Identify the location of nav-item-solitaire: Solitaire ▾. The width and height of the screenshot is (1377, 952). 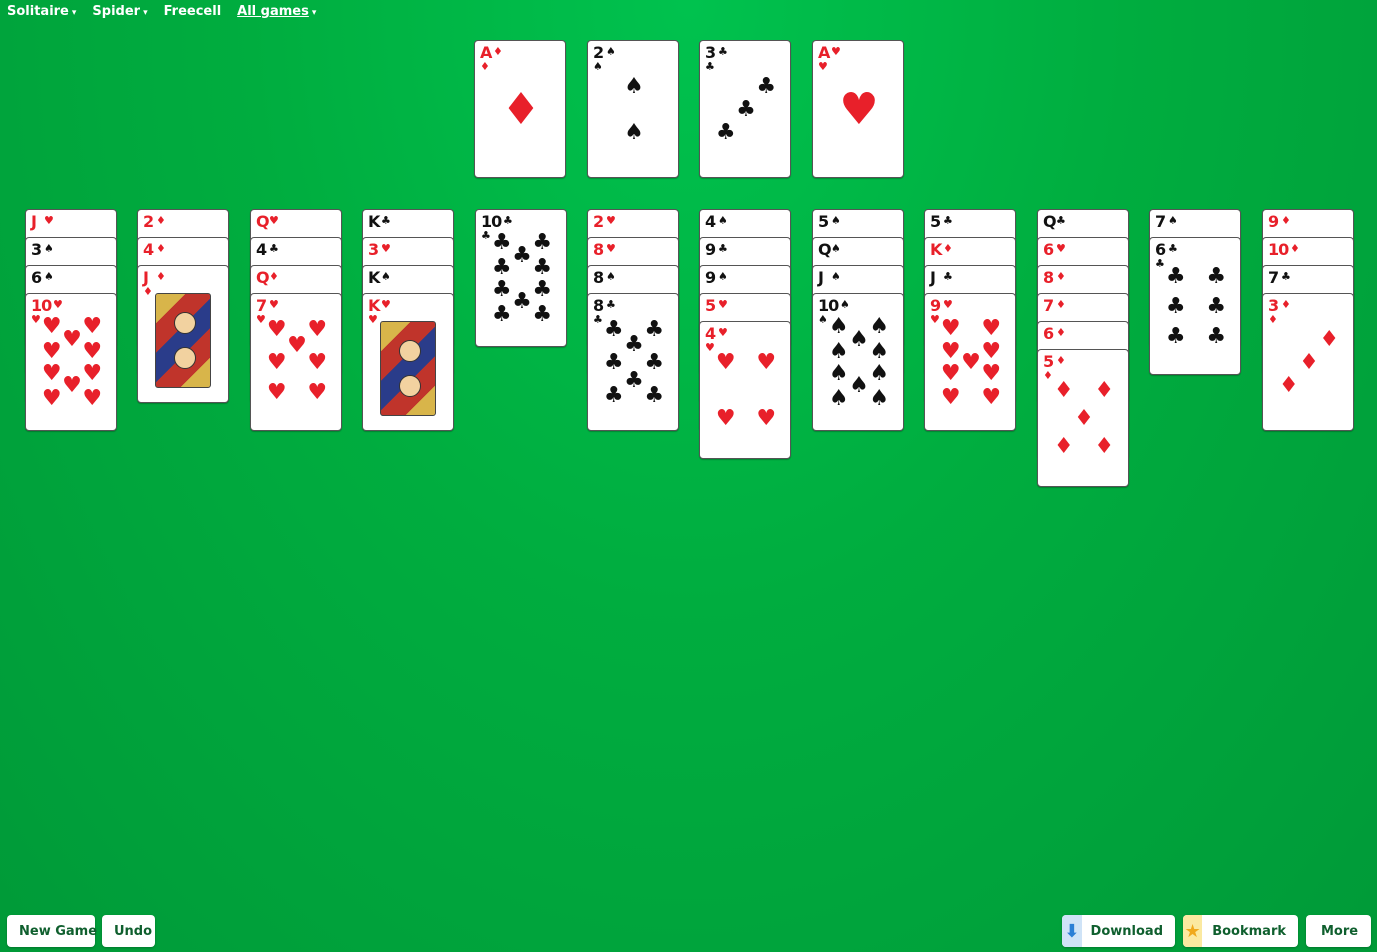
(41, 11).